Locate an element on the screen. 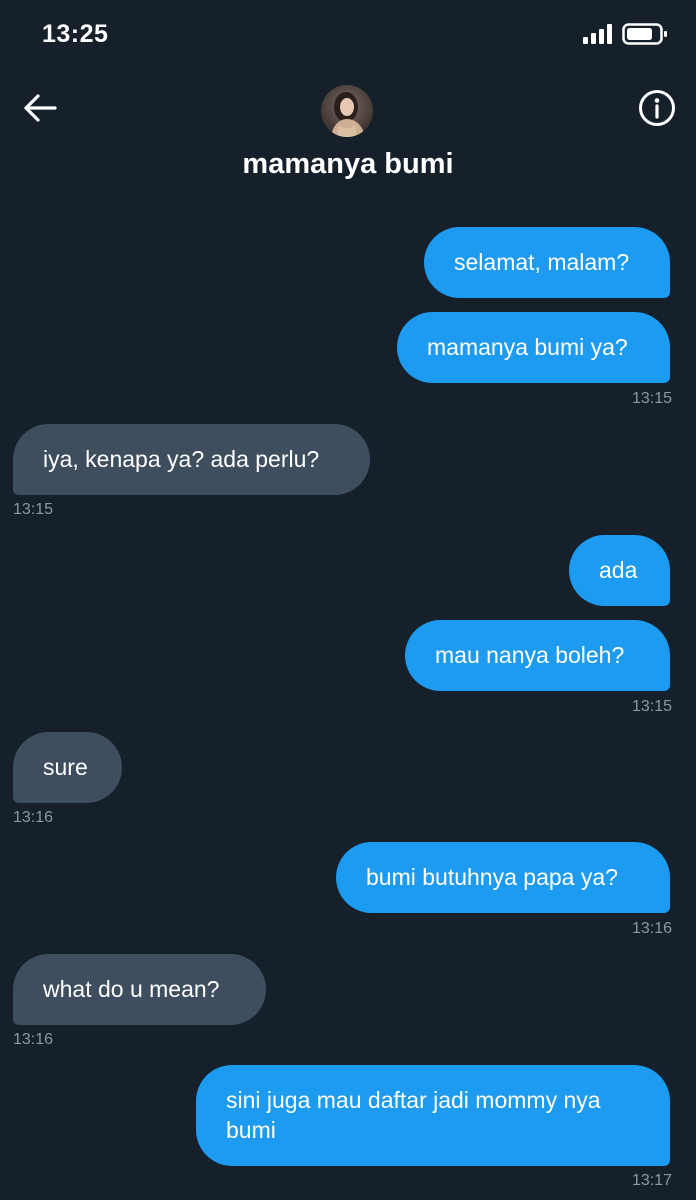 This screenshot has height=1200, width=696. message-bubble-incoming: iya, kenapa ya? ada perlu? is located at coordinates (191, 459).